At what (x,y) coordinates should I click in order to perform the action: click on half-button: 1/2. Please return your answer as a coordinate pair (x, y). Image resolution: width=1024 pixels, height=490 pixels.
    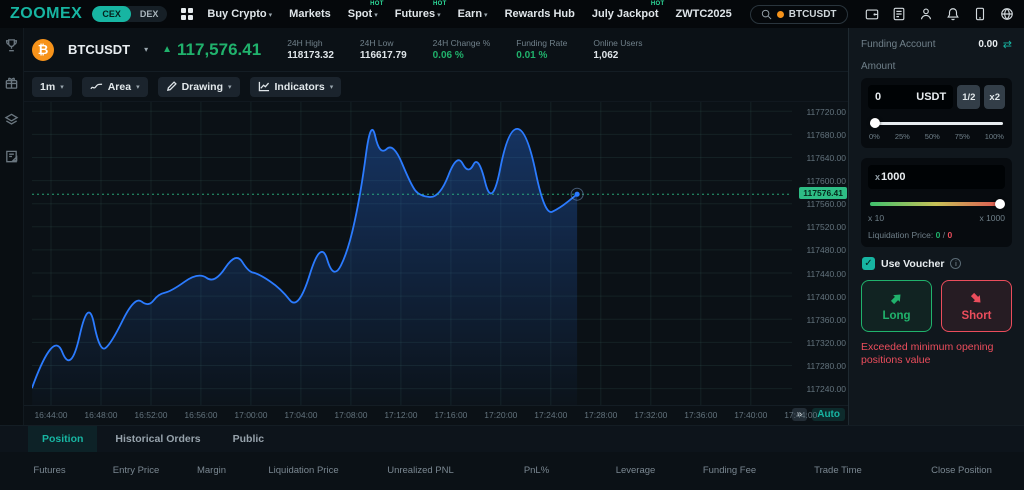
    Looking at the image, I should click on (969, 97).